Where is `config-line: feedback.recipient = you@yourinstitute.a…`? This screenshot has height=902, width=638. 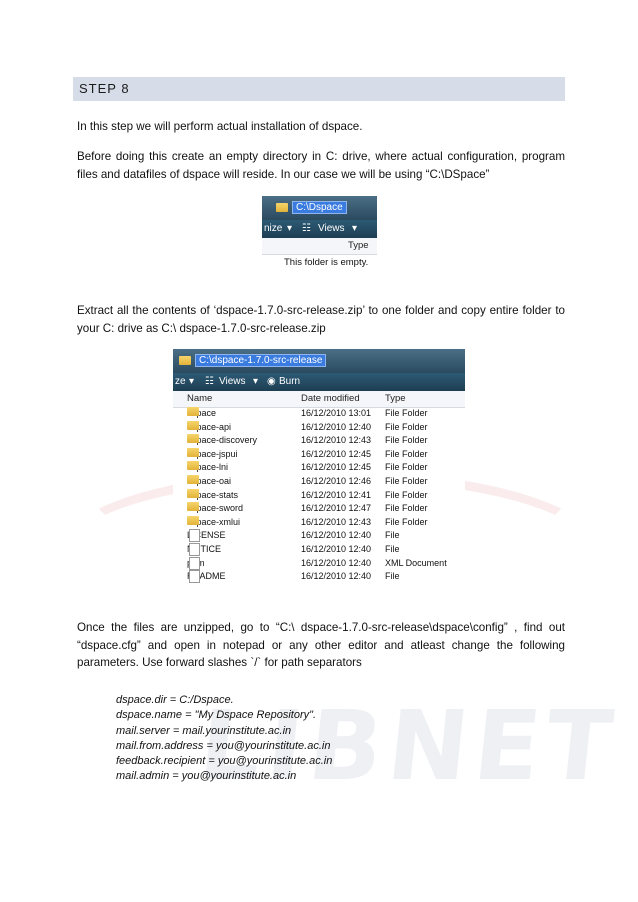
config-line: feedback.recipient = you@yourinstitute.a… is located at coordinates (224, 761).